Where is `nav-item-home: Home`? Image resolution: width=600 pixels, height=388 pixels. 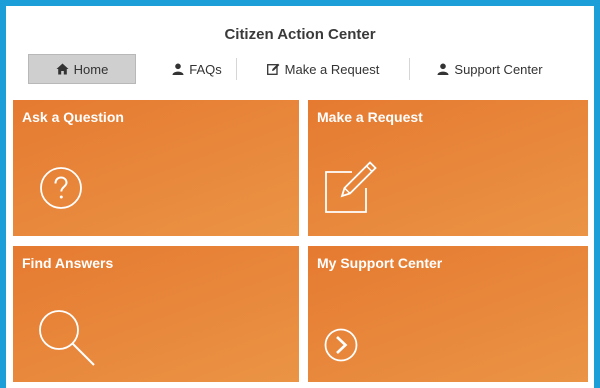 nav-item-home: Home is located at coordinates (82, 69).